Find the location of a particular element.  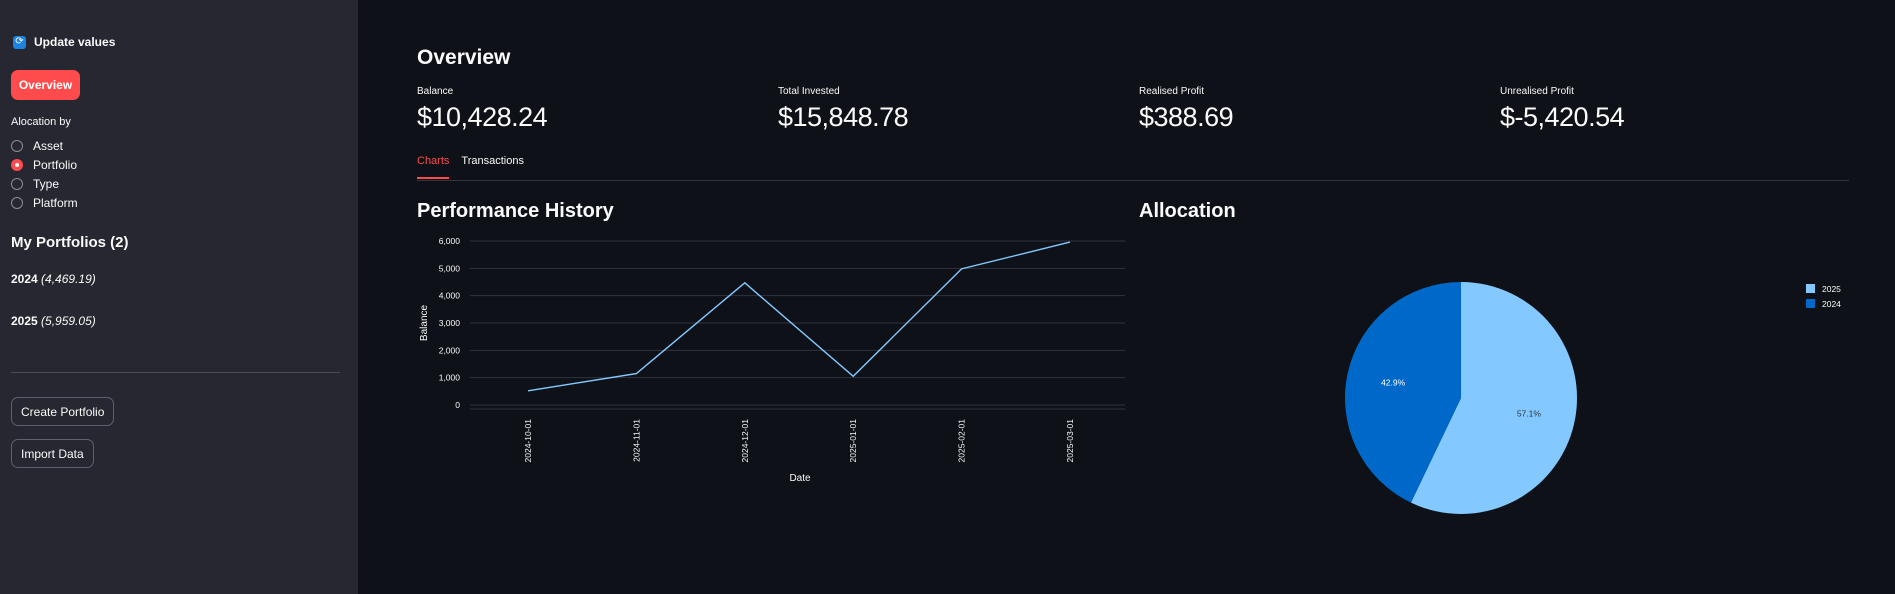

y-tick-label: 4,000 is located at coordinates (450, 296).